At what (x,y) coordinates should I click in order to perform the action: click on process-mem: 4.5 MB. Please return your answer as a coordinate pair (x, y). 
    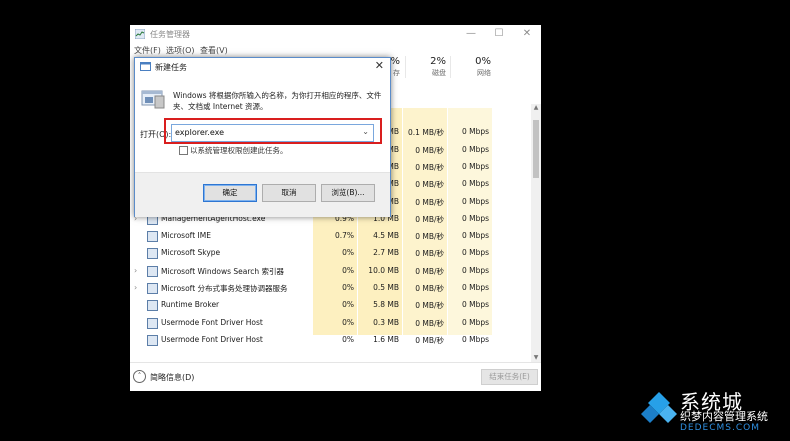
    Looking at the image, I should click on (386, 236).